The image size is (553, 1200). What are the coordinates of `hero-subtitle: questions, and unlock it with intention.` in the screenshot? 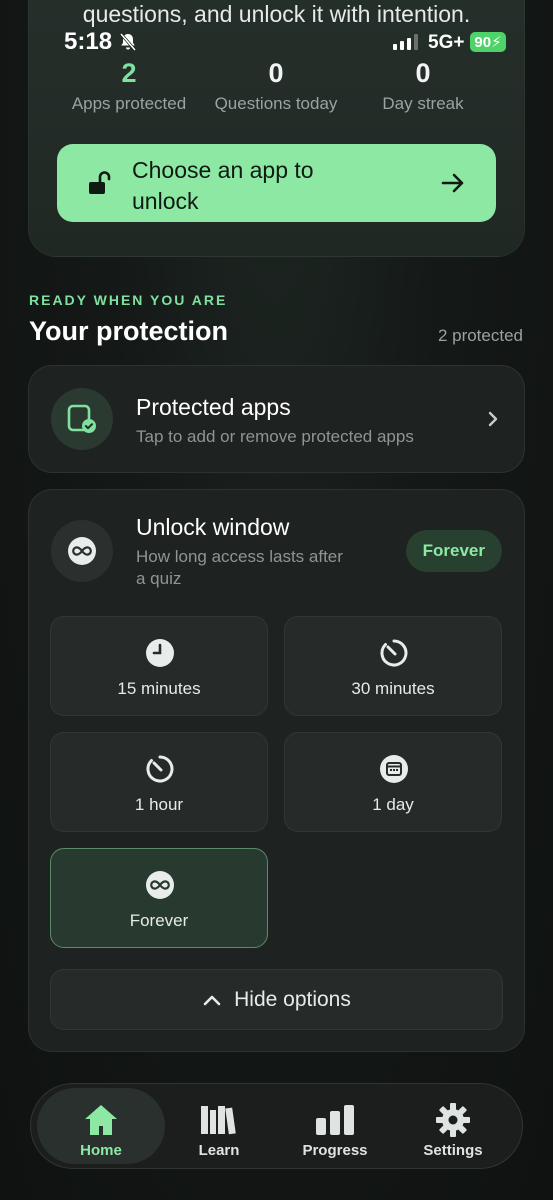 It's located at (276, 14).